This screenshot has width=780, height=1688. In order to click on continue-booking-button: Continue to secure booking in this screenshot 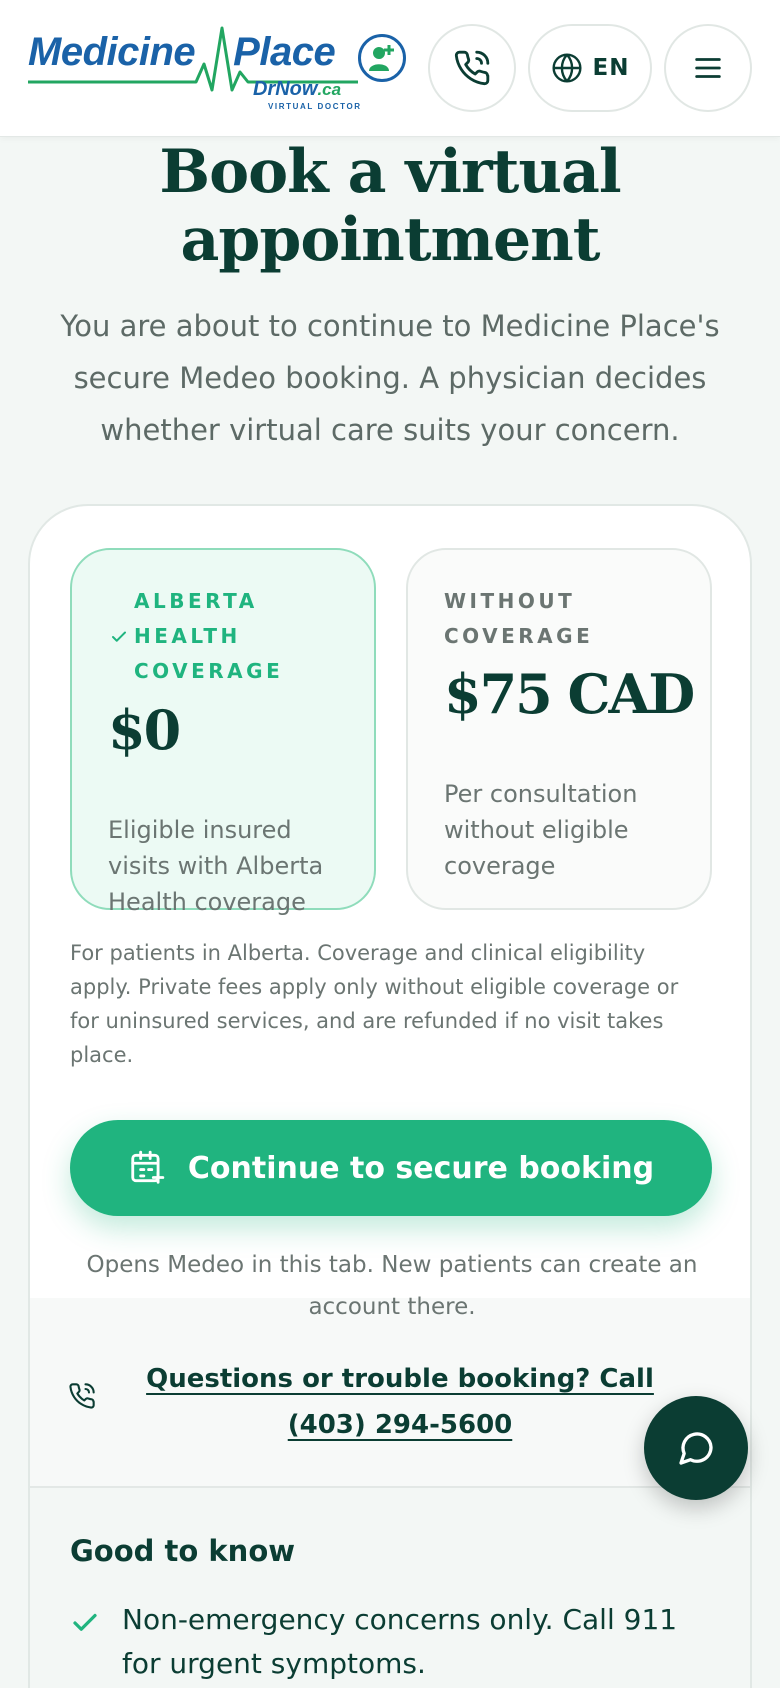, I will do `click(391, 1168)`.